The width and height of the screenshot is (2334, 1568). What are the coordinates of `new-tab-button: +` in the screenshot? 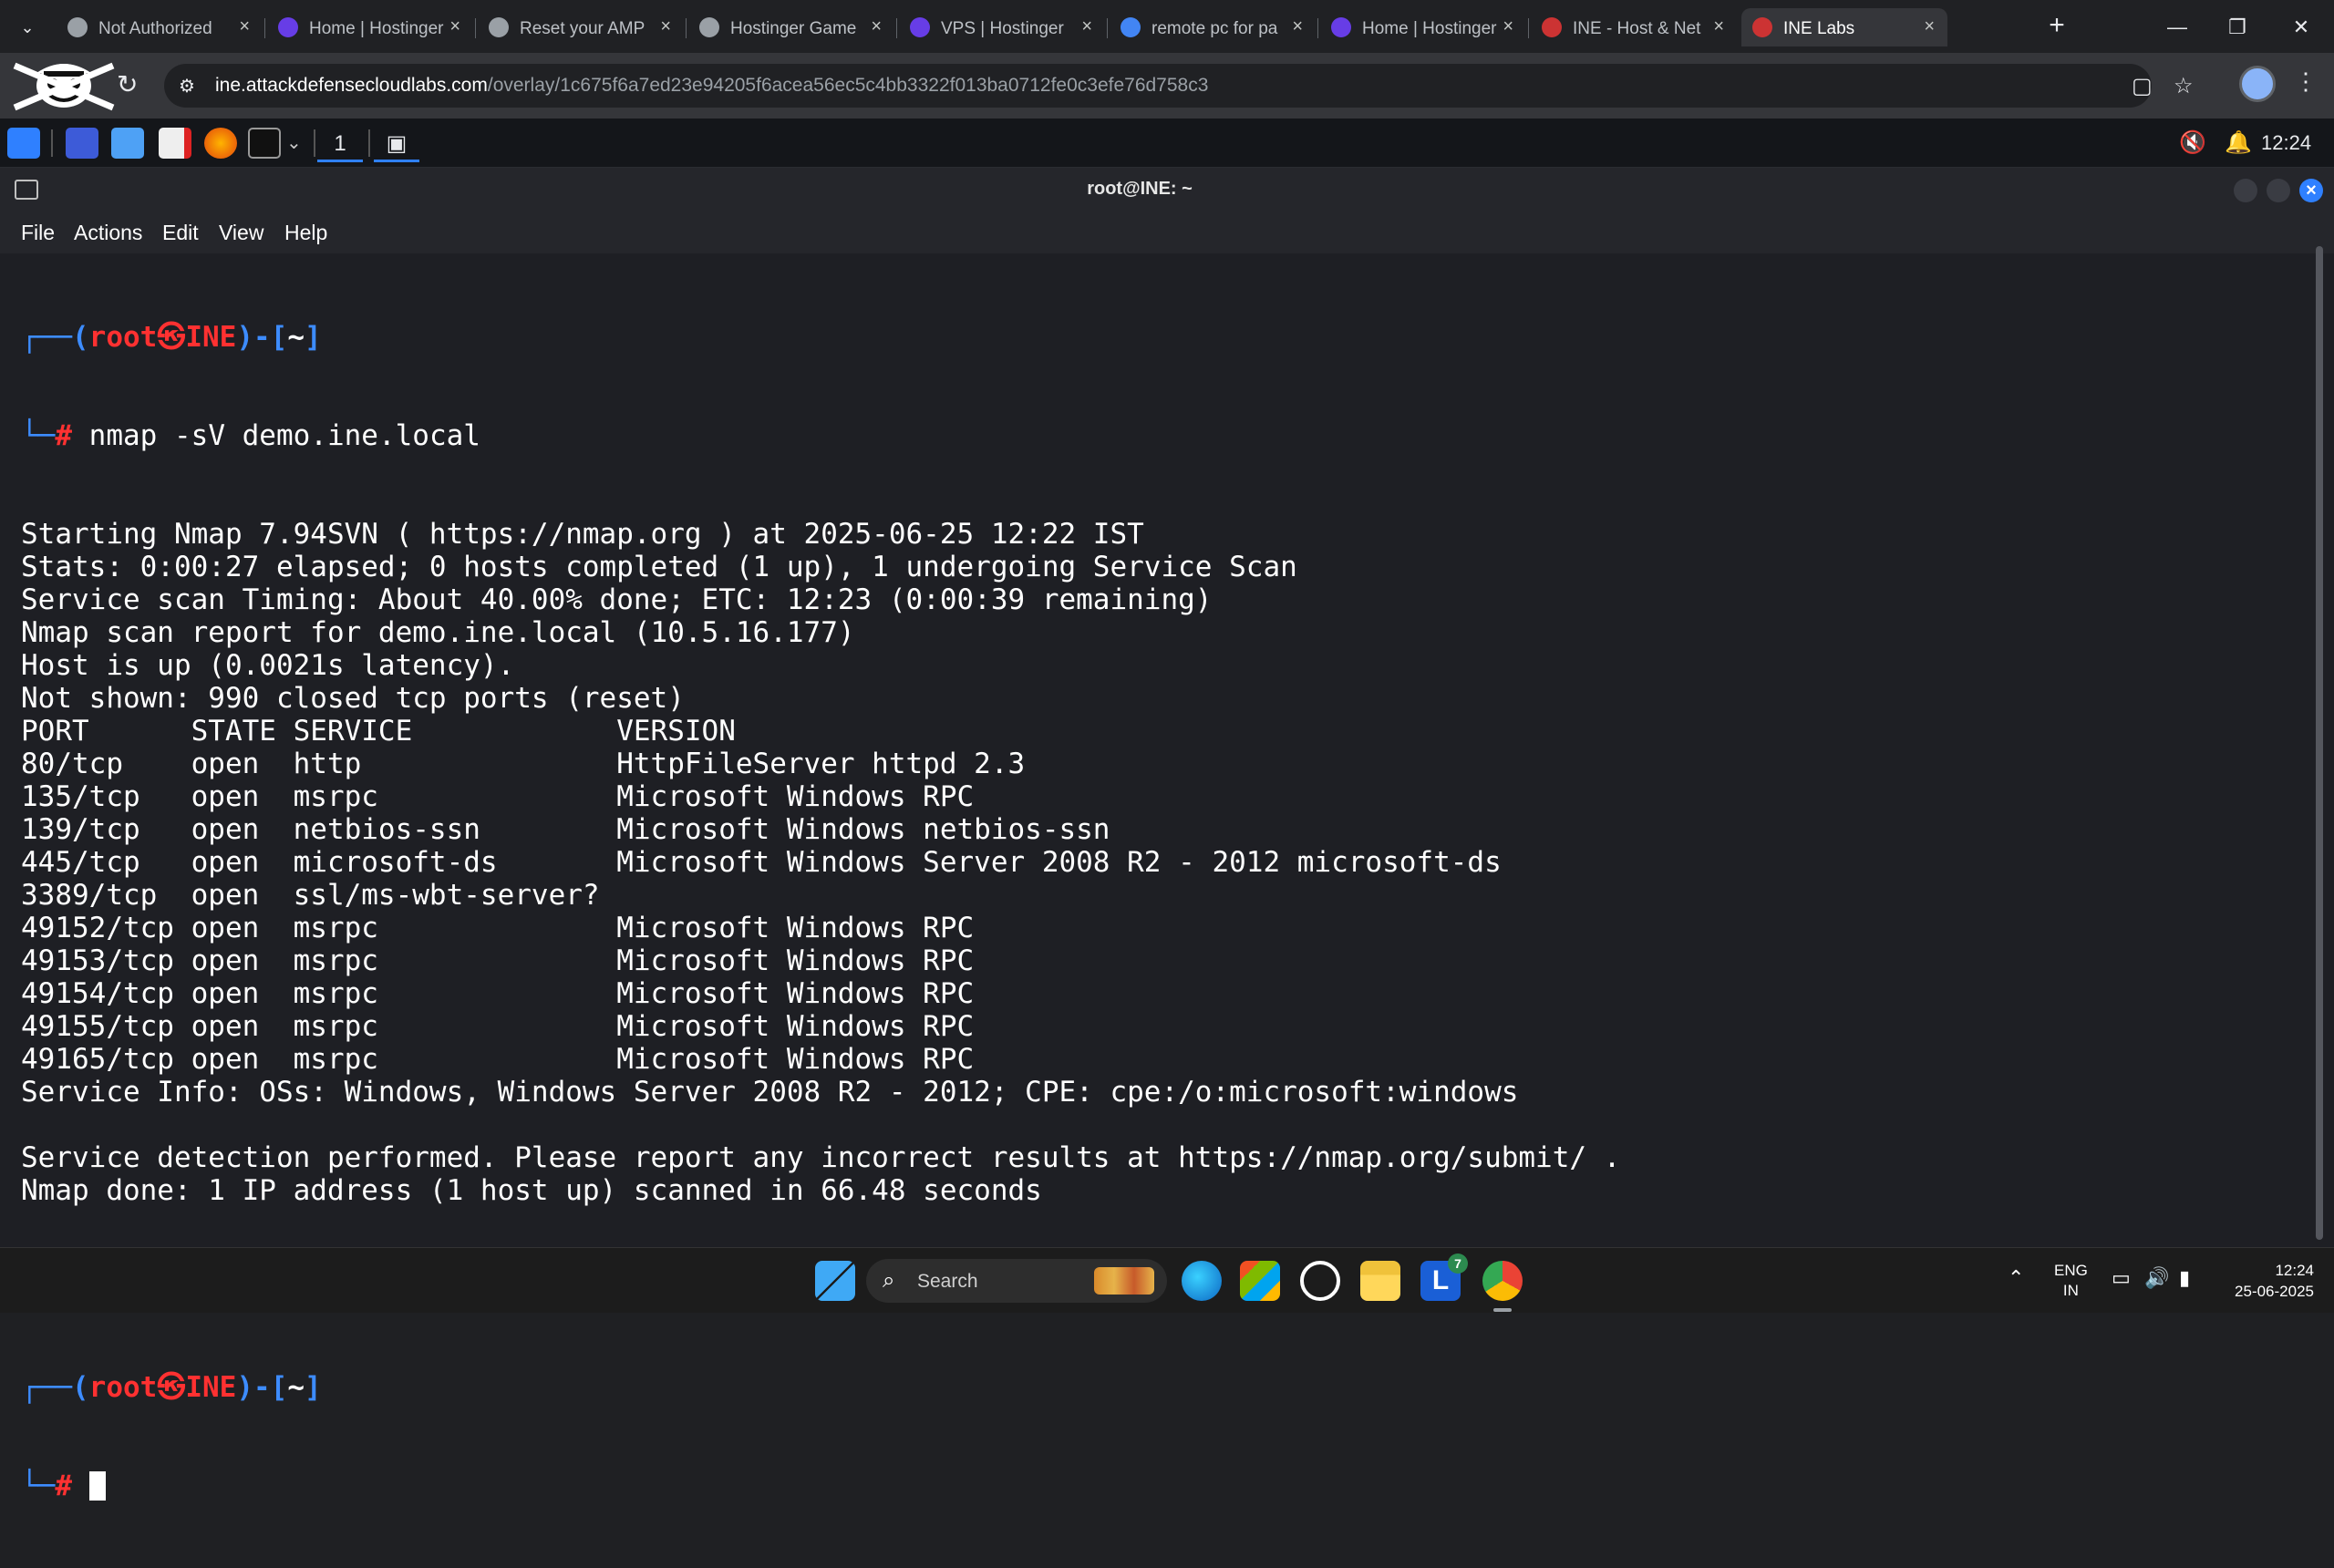 It's located at (2056, 25).